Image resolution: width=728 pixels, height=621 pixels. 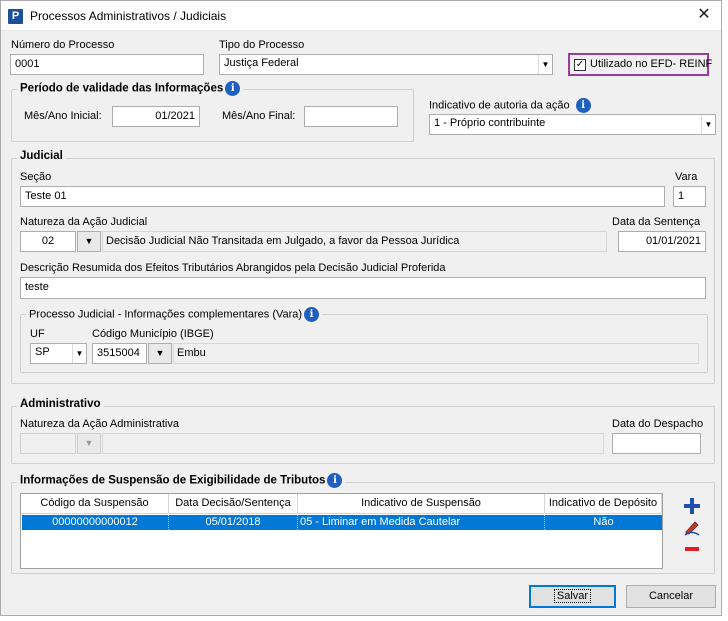 What do you see at coordinates (363, 288) in the screenshot?
I see `descricao-input: teste` at bounding box center [363, 288].